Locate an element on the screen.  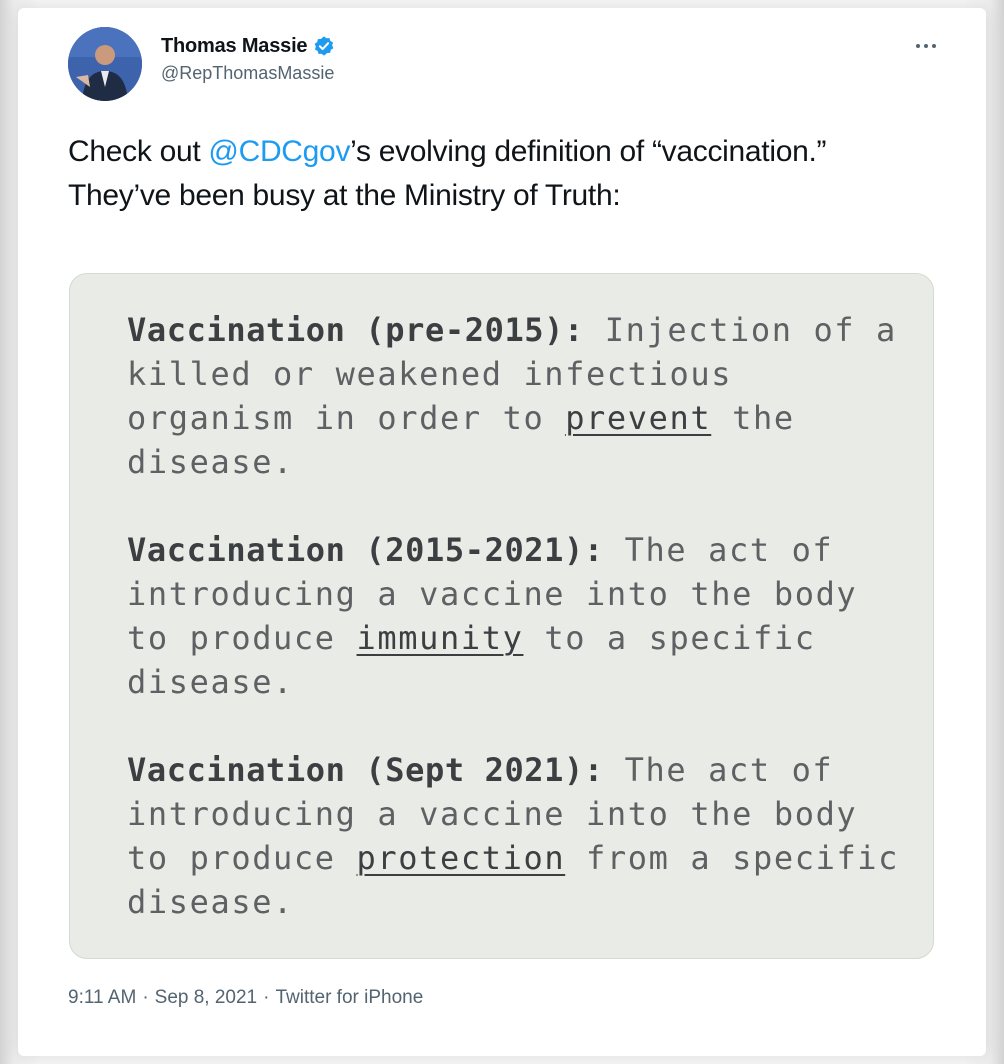
definition-term: Vaccination (pre-2015): is located at coordinates (355, 330).